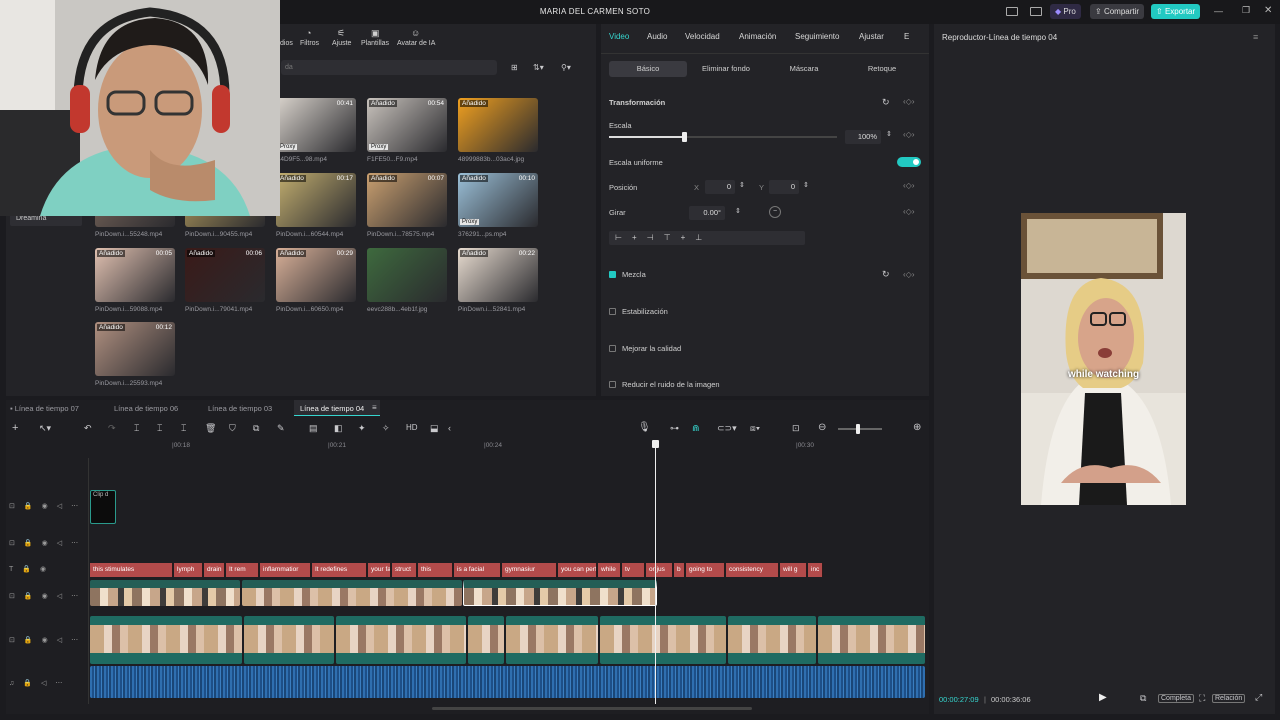 The image size is (1280, 720). I want to click on stabilization-checkbox, so click(612, 311).